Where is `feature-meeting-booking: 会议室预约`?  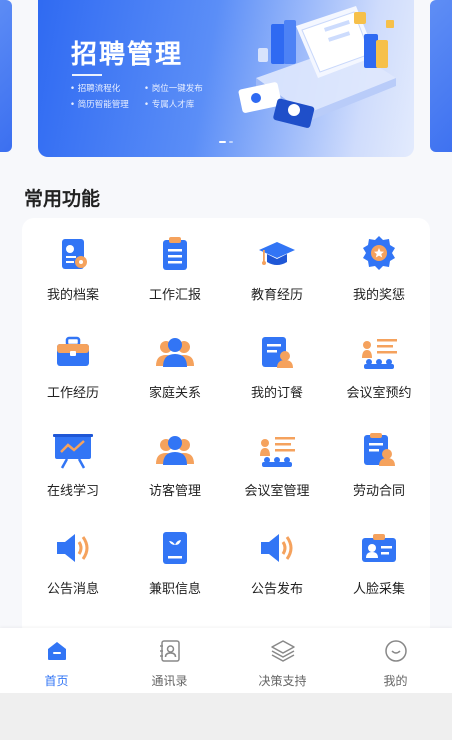 feature-meeting-booking: 会议室预约 is located at coordinates (379, 381).